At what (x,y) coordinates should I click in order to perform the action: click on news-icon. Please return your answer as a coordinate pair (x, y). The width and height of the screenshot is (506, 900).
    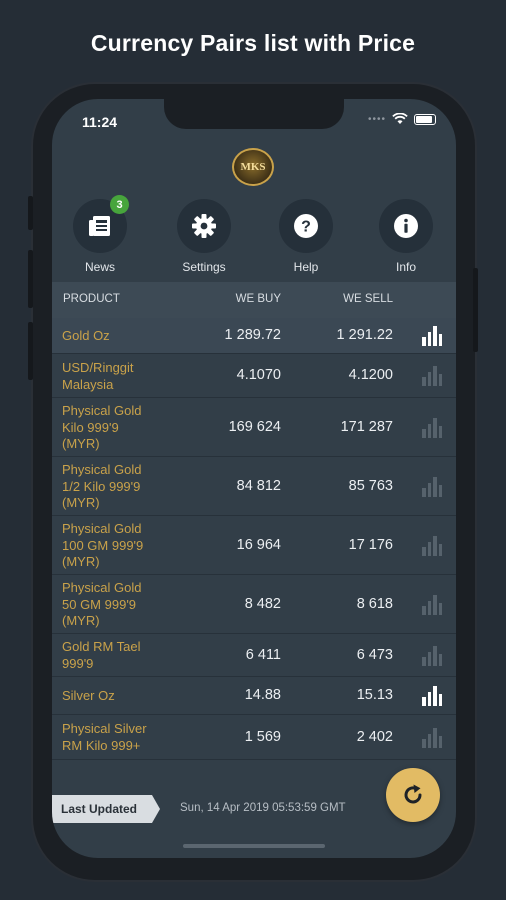
    Looking at the image, I should click on (99, 226).